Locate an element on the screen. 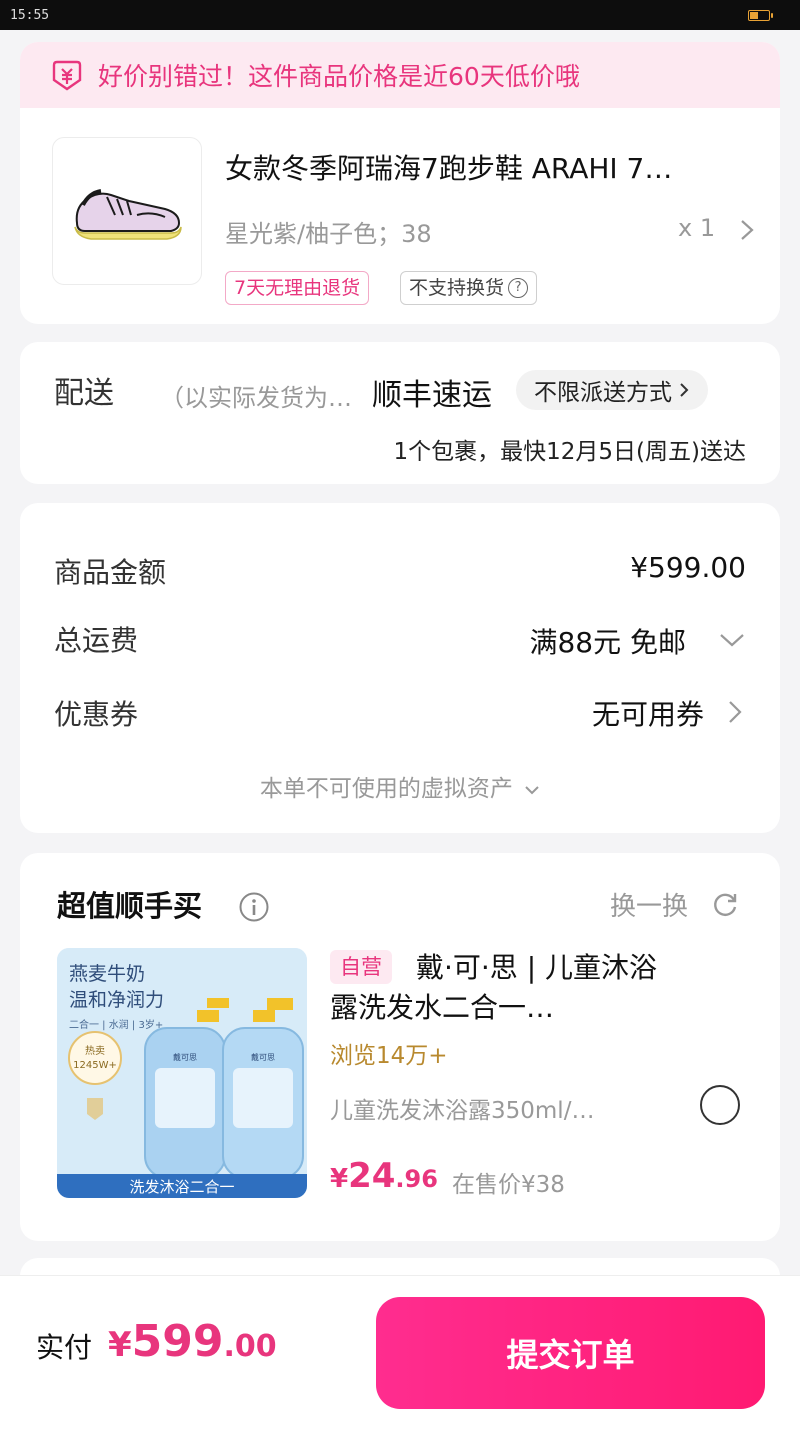  addon-original-price: 在售价¥38 is located at coordinates (508, 1185).